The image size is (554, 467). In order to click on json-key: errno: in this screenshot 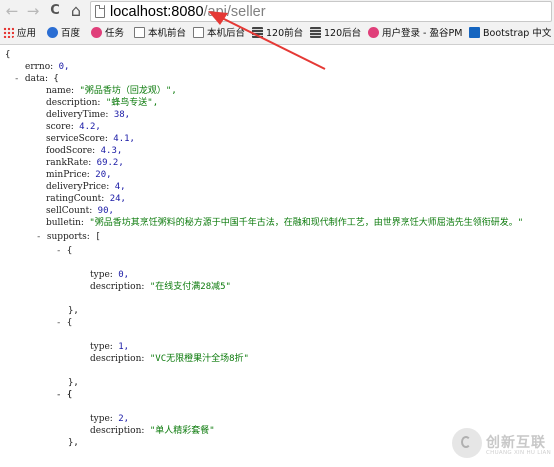, I will do `click(39, 67)`.